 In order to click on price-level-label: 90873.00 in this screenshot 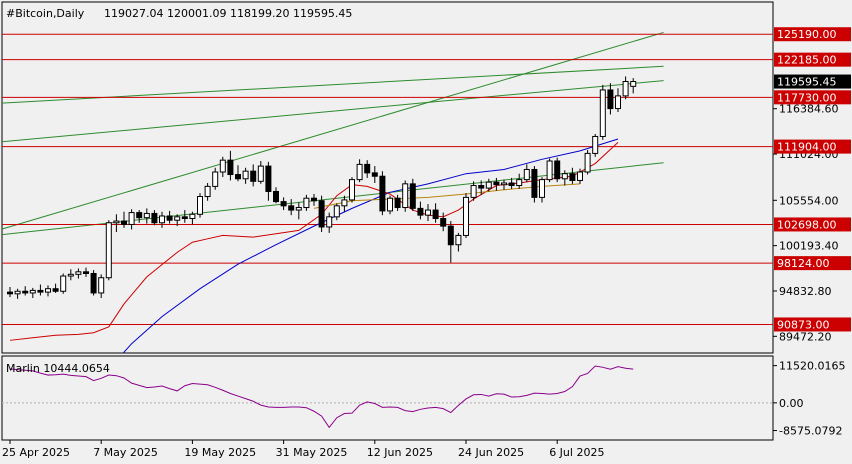, I will do `click(803, 324)`.